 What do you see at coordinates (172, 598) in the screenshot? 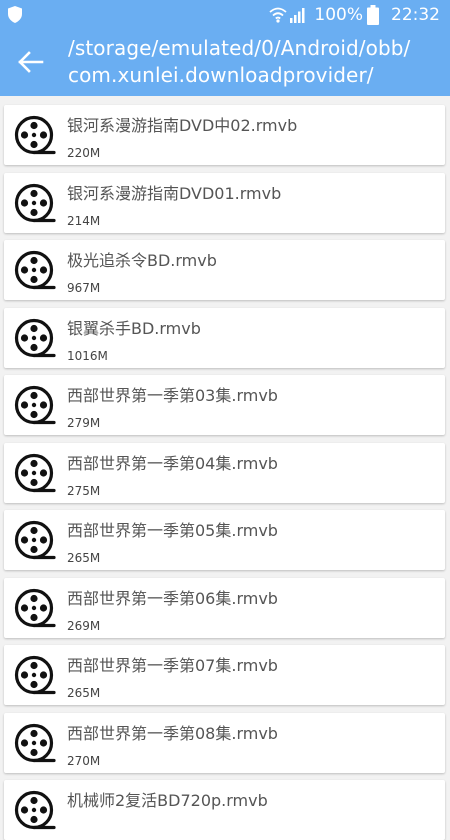
I see `file-name: 西部世界第一季第06集.rmvb` at bounding box center [172, 598].